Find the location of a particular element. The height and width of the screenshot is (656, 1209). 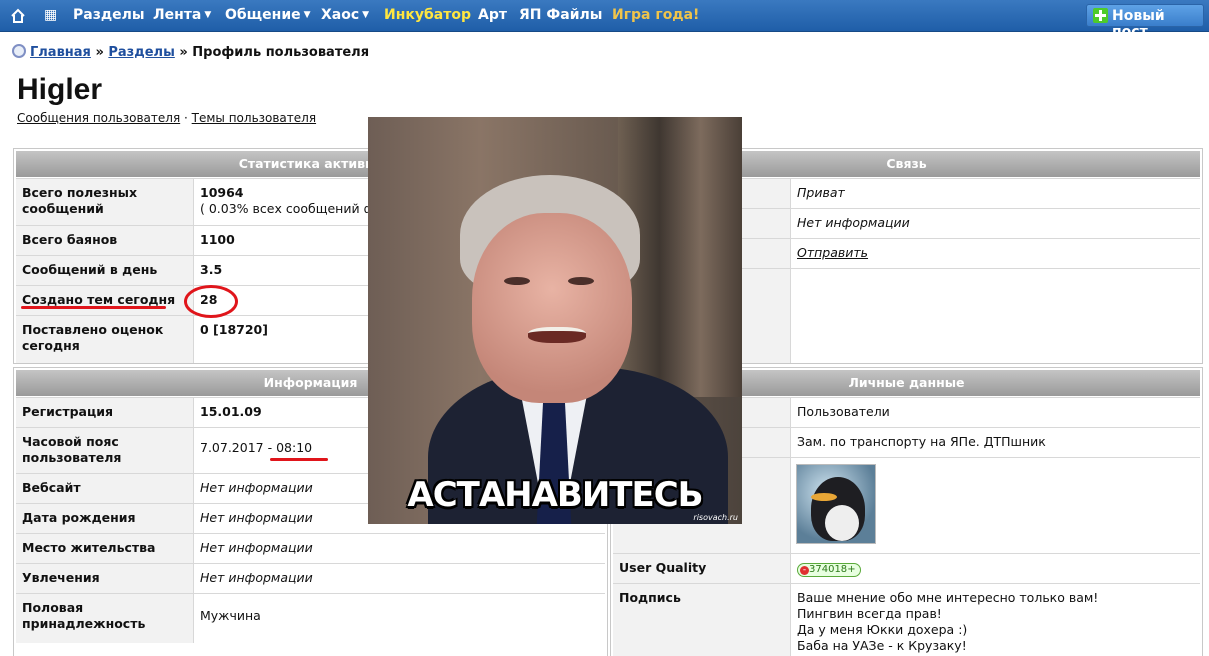

plus-icon is located at coordinates (1100, 15).